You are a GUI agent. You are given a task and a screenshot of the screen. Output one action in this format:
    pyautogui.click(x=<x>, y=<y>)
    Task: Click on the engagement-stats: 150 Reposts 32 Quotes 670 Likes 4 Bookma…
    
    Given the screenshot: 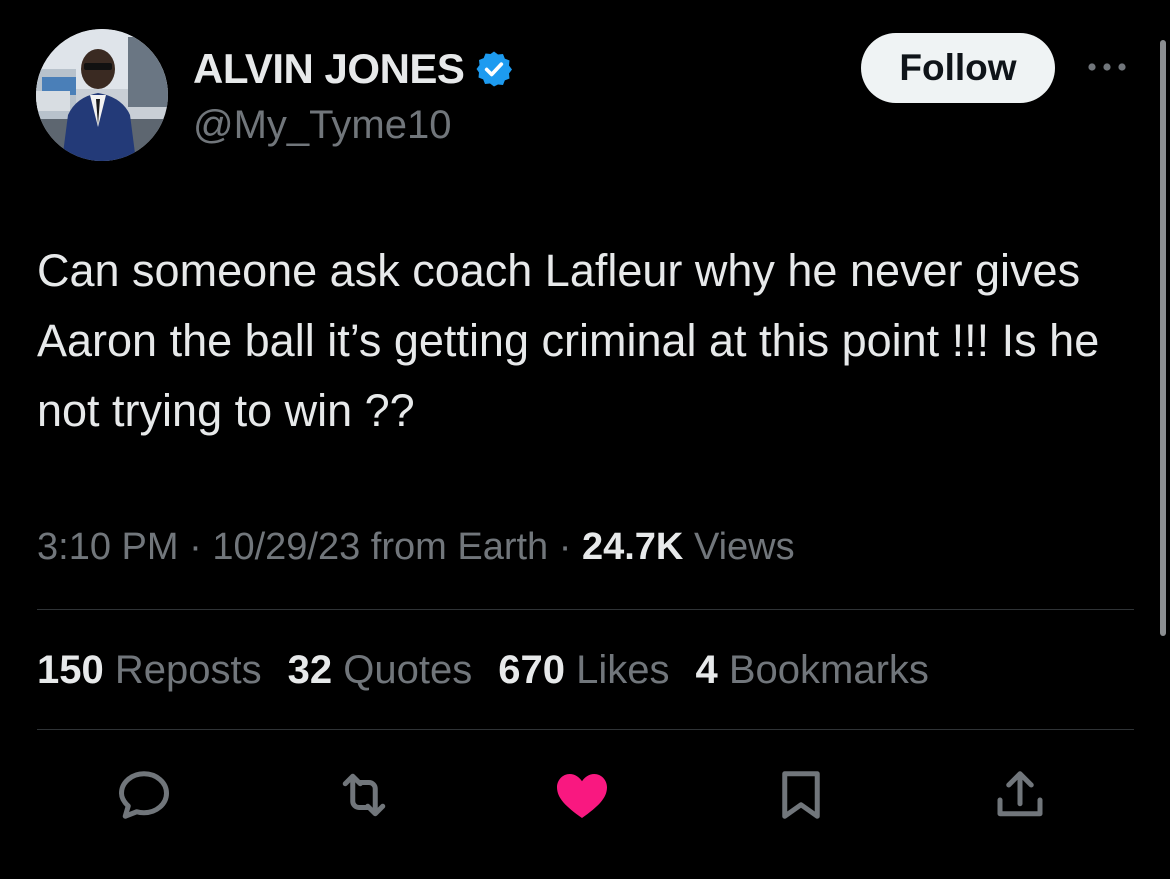 What is the action you would take?
    pyautogui.click(x=496, y=670)
    